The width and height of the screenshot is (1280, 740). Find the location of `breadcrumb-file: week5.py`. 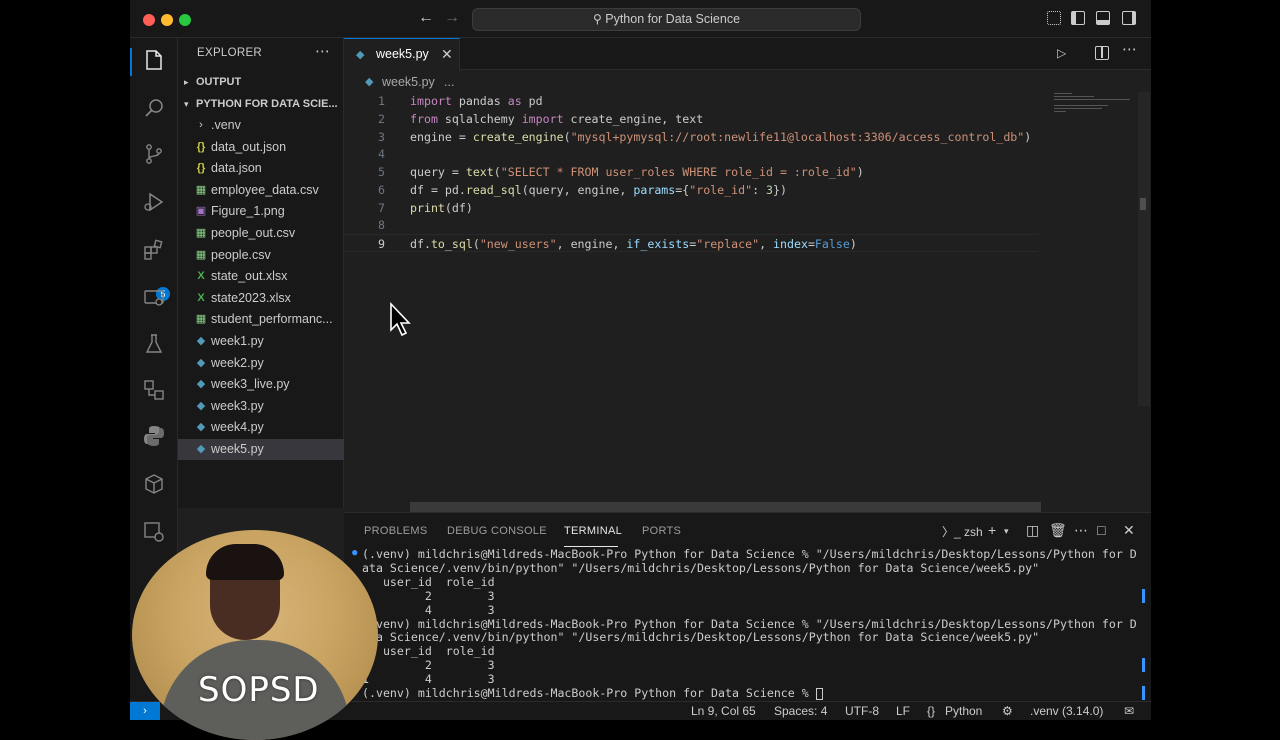

breadcrumb-file: week5.py is located at coordinates (408, 82).